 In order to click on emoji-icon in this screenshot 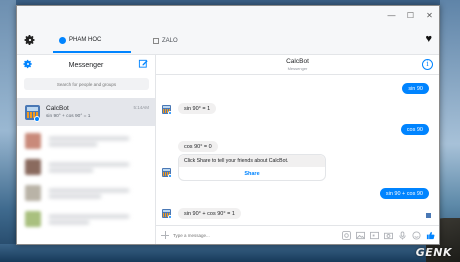, I will do `click(416, 235)`.